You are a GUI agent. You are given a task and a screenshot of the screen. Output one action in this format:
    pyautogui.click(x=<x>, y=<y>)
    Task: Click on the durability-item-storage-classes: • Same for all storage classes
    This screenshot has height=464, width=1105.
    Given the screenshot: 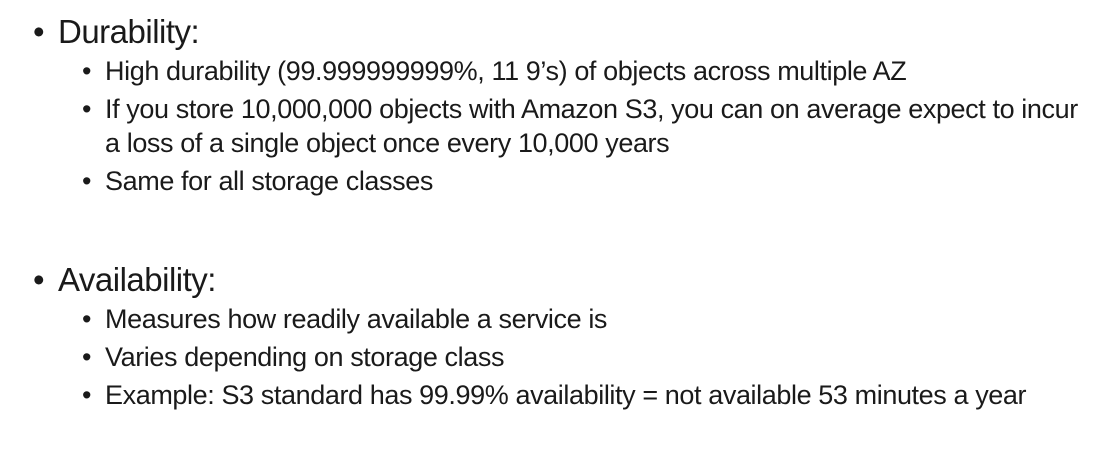 What is the action you would take?
    pyautogui.click(x=552, y=181)
    